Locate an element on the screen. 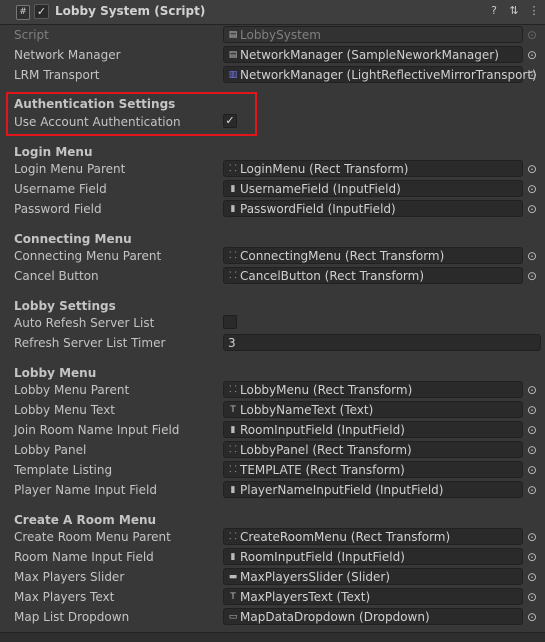 The width and height of the screenshot is (545, 642). max-players-text-value: MaxPlayersText (Text) is located at coordinates (305, 597).